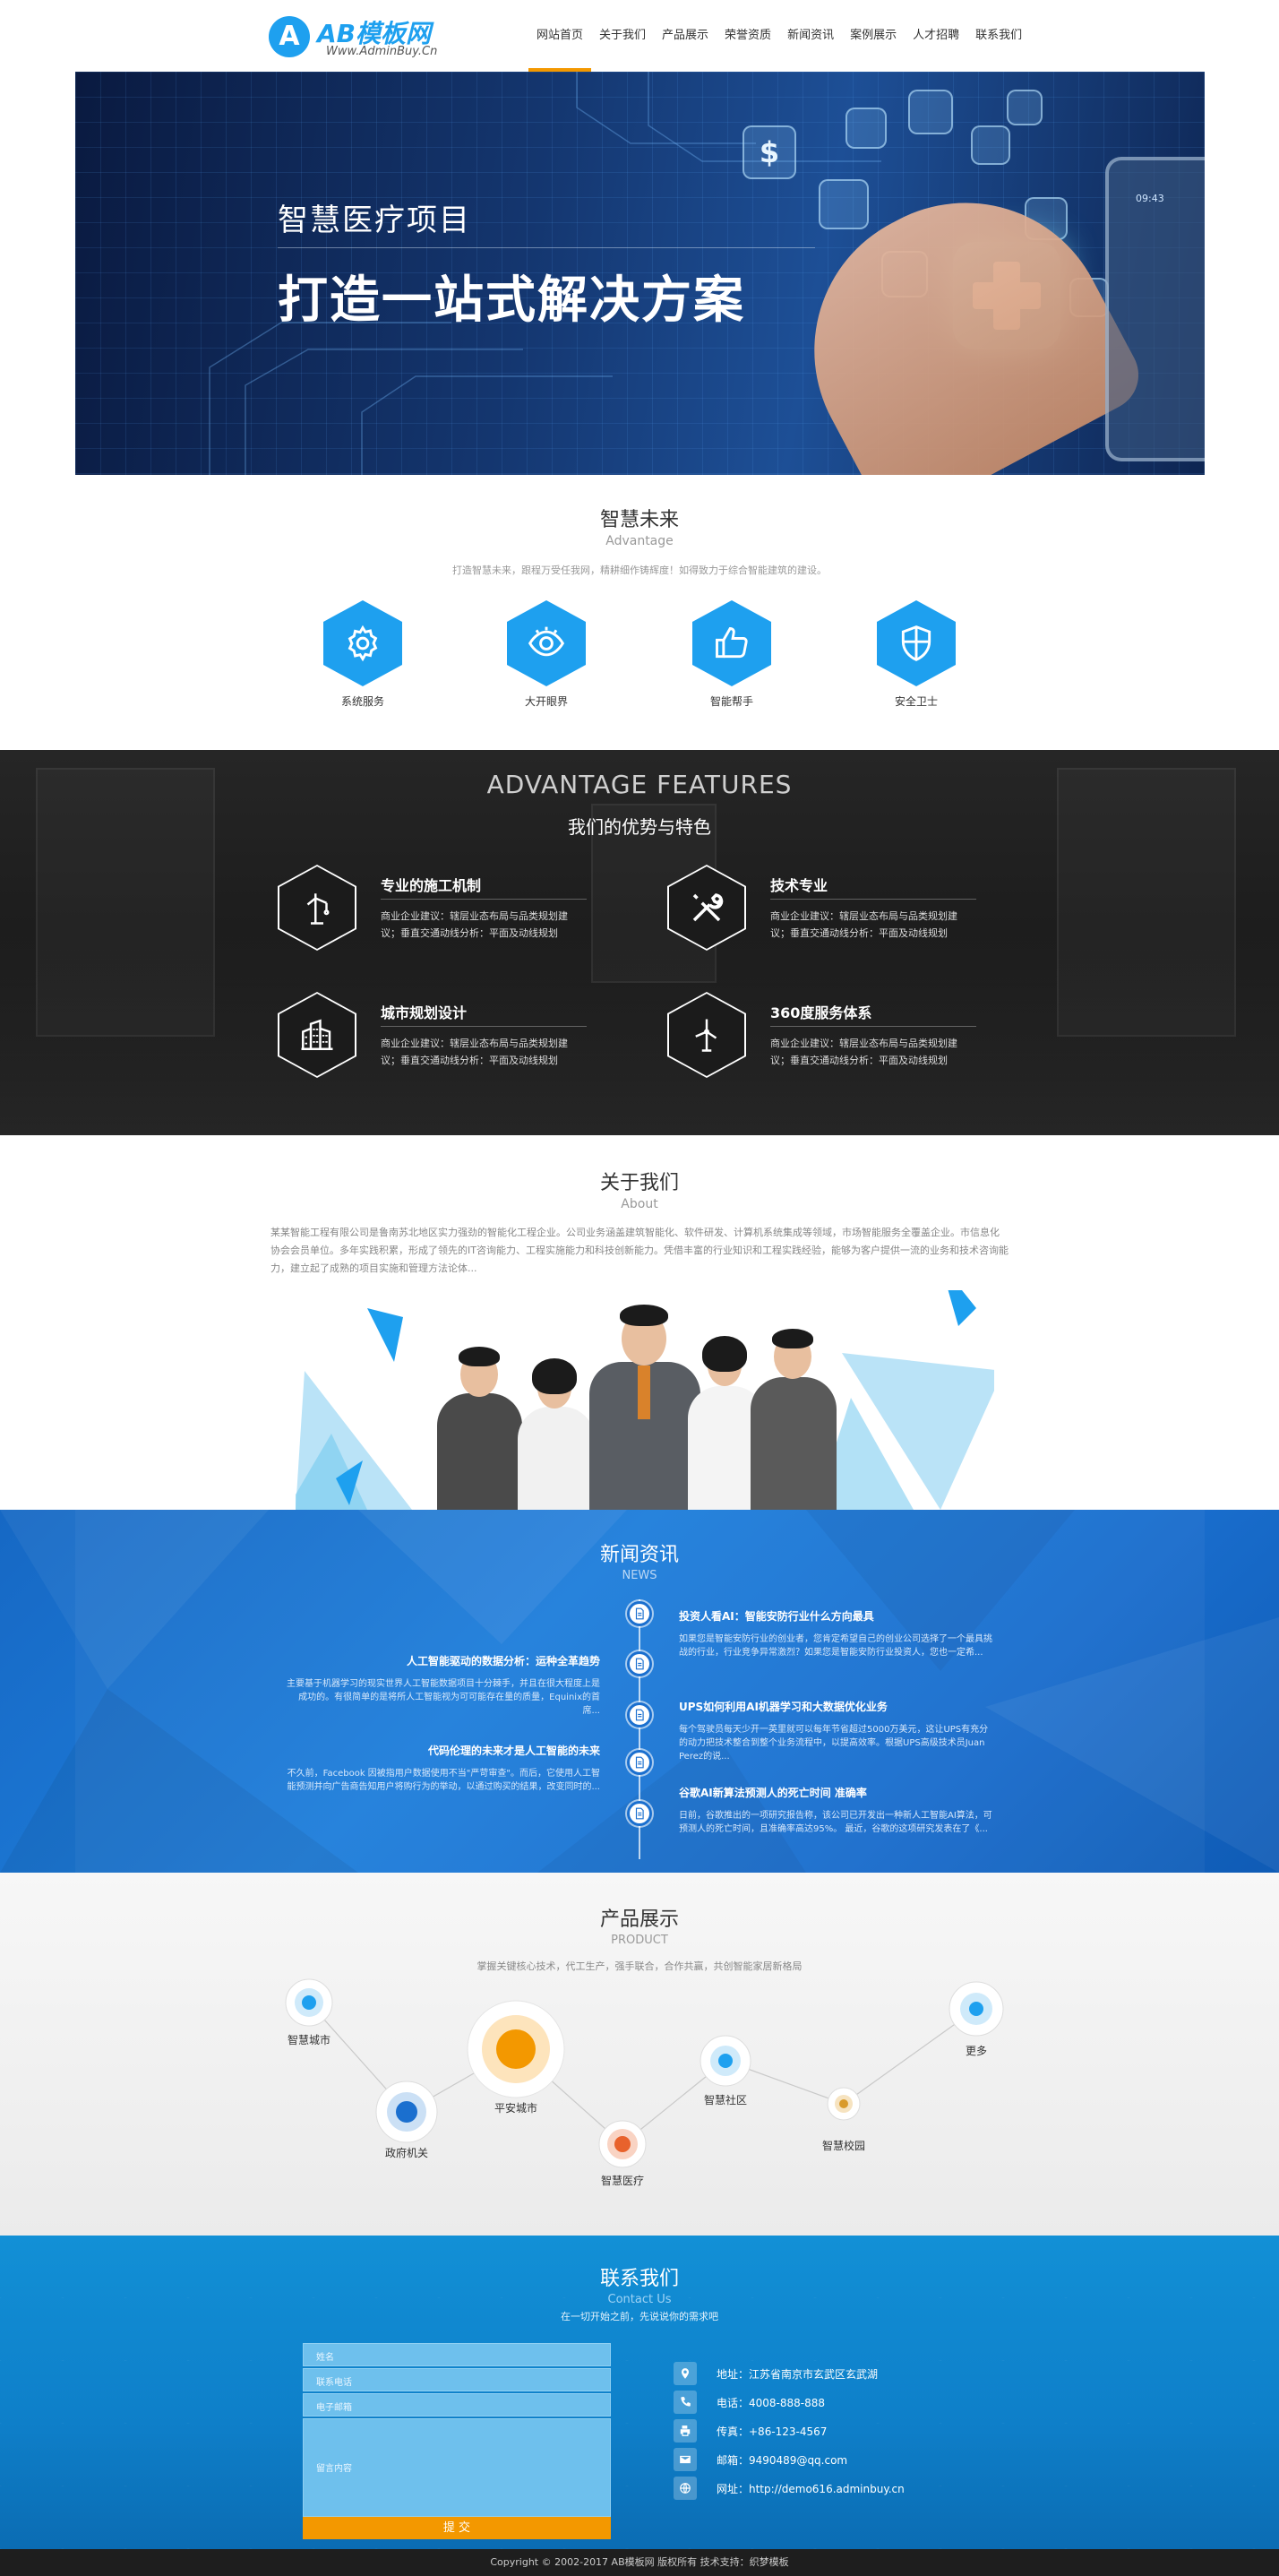 The height and width of the screenshot is (2576, 1279). Describe the element at coordinates (363, 643) in the screenshot. I see `gear-icon` at that location.